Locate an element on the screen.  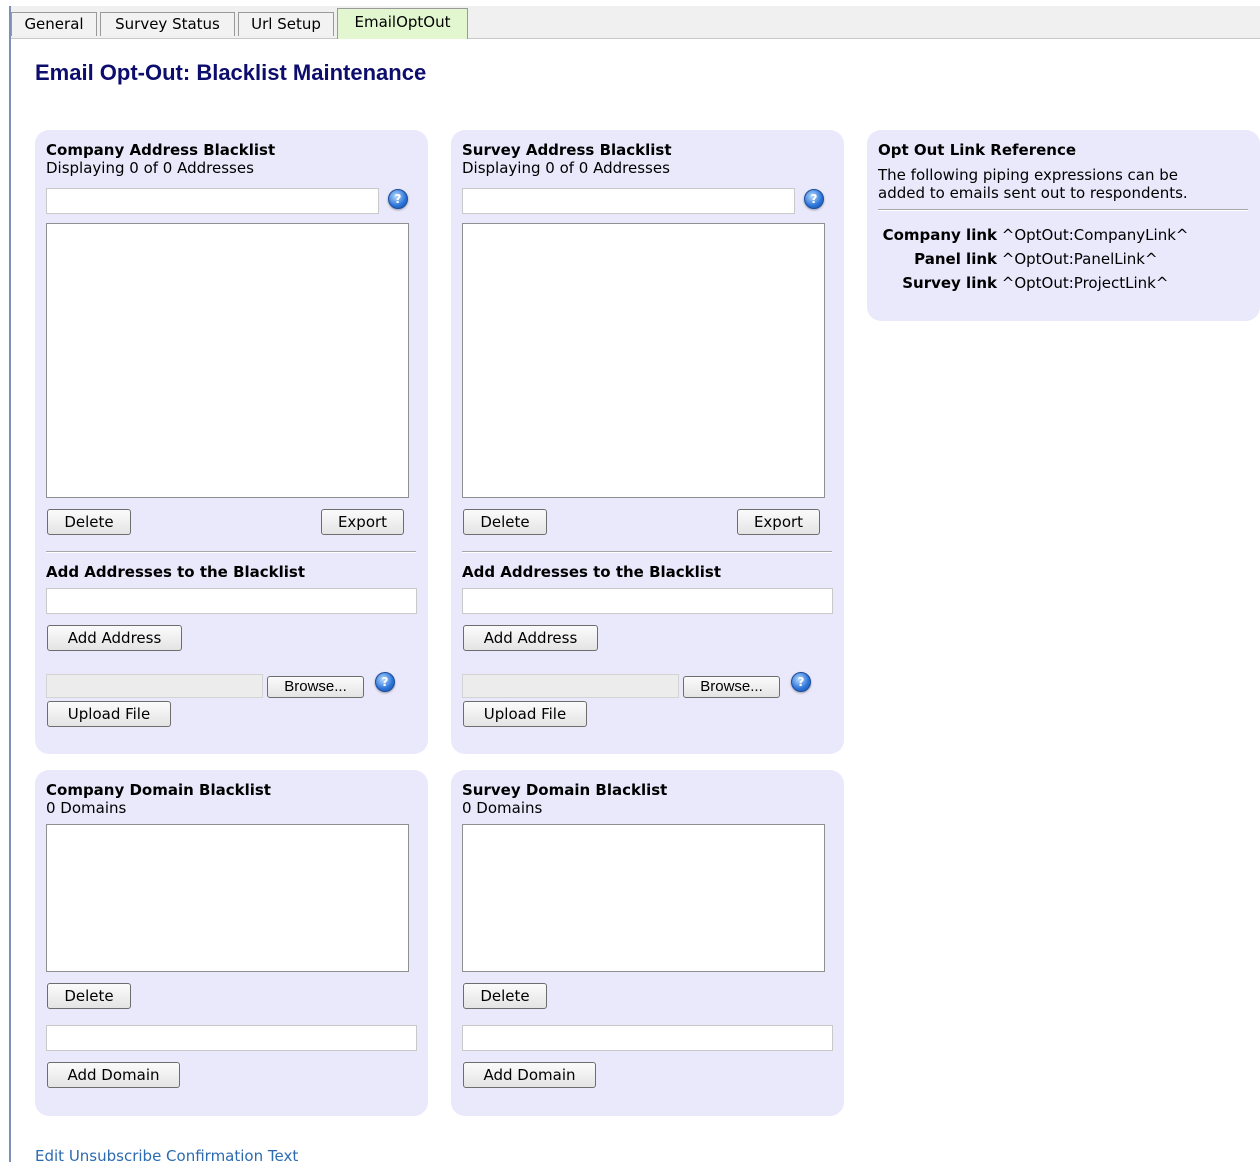
survey-upload-file-button: Upload File is located at coordinates (525, 714).